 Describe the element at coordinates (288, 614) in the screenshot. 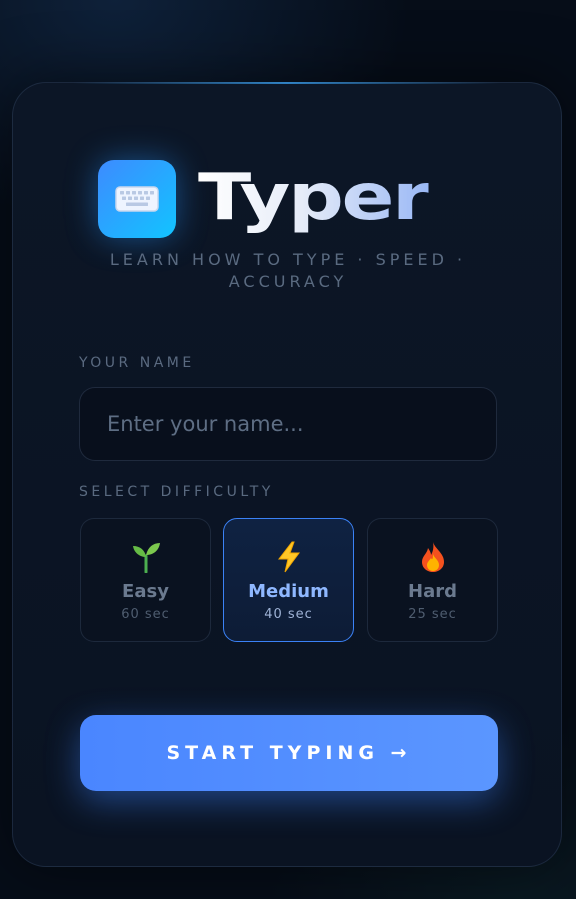

I see `difficulty-time: 40 sec` at that location.